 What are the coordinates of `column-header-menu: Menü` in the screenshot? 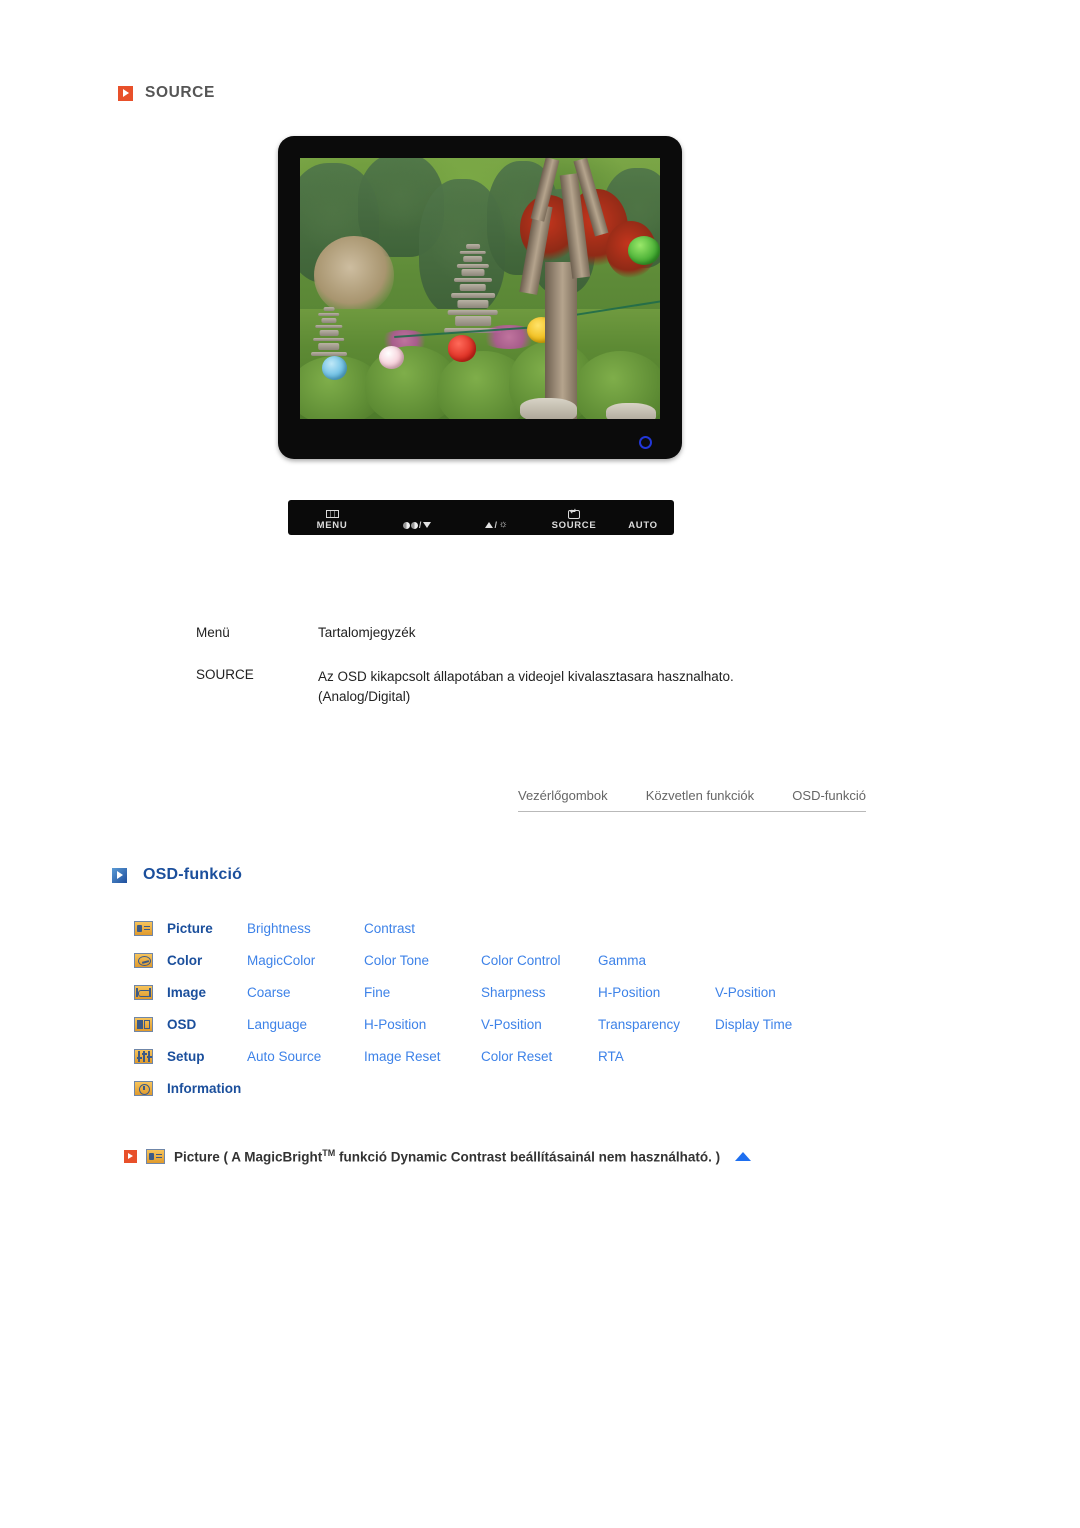 It's located at (213, 632).